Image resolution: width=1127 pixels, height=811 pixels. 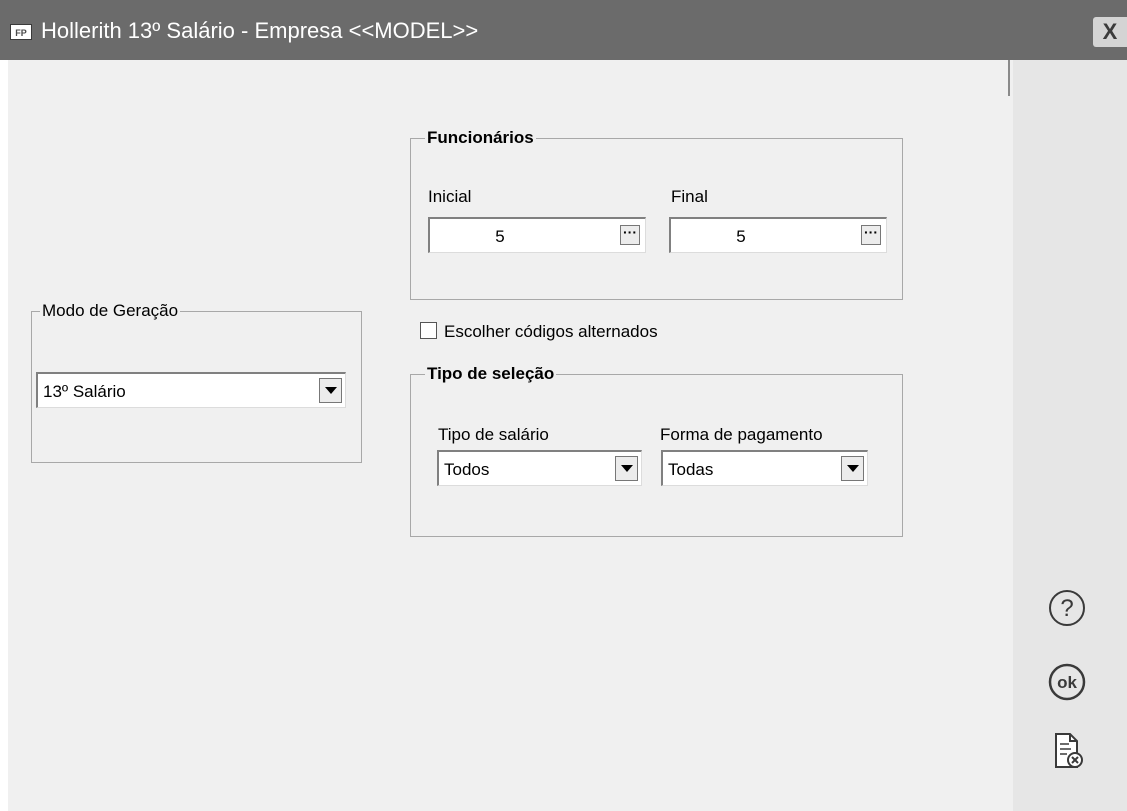 What do you see at coordinates (539, 468) in the screenshot?
I see `tipo-salario-select: Todos` at bounding box center [539, 468].